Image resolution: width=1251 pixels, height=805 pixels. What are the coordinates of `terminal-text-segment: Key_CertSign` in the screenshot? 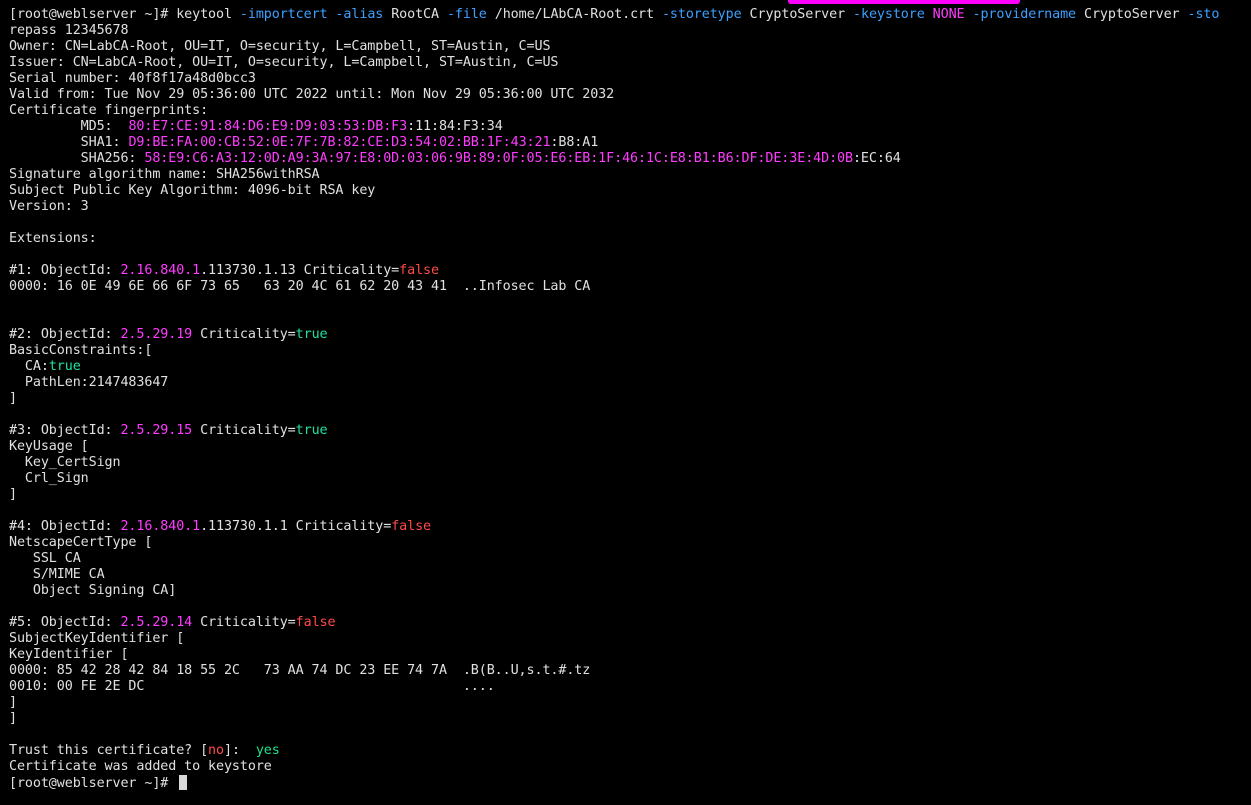 It's located at (65, 462).